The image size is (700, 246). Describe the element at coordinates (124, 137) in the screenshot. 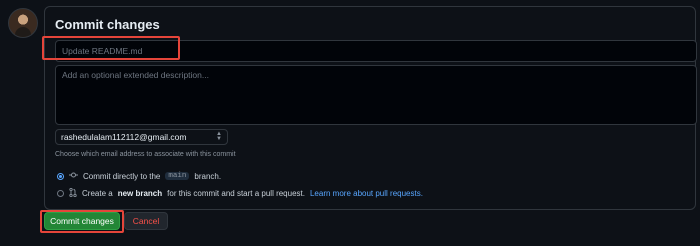

I see `email-select-value: rashedulalam112112@gmail.com` at that location.